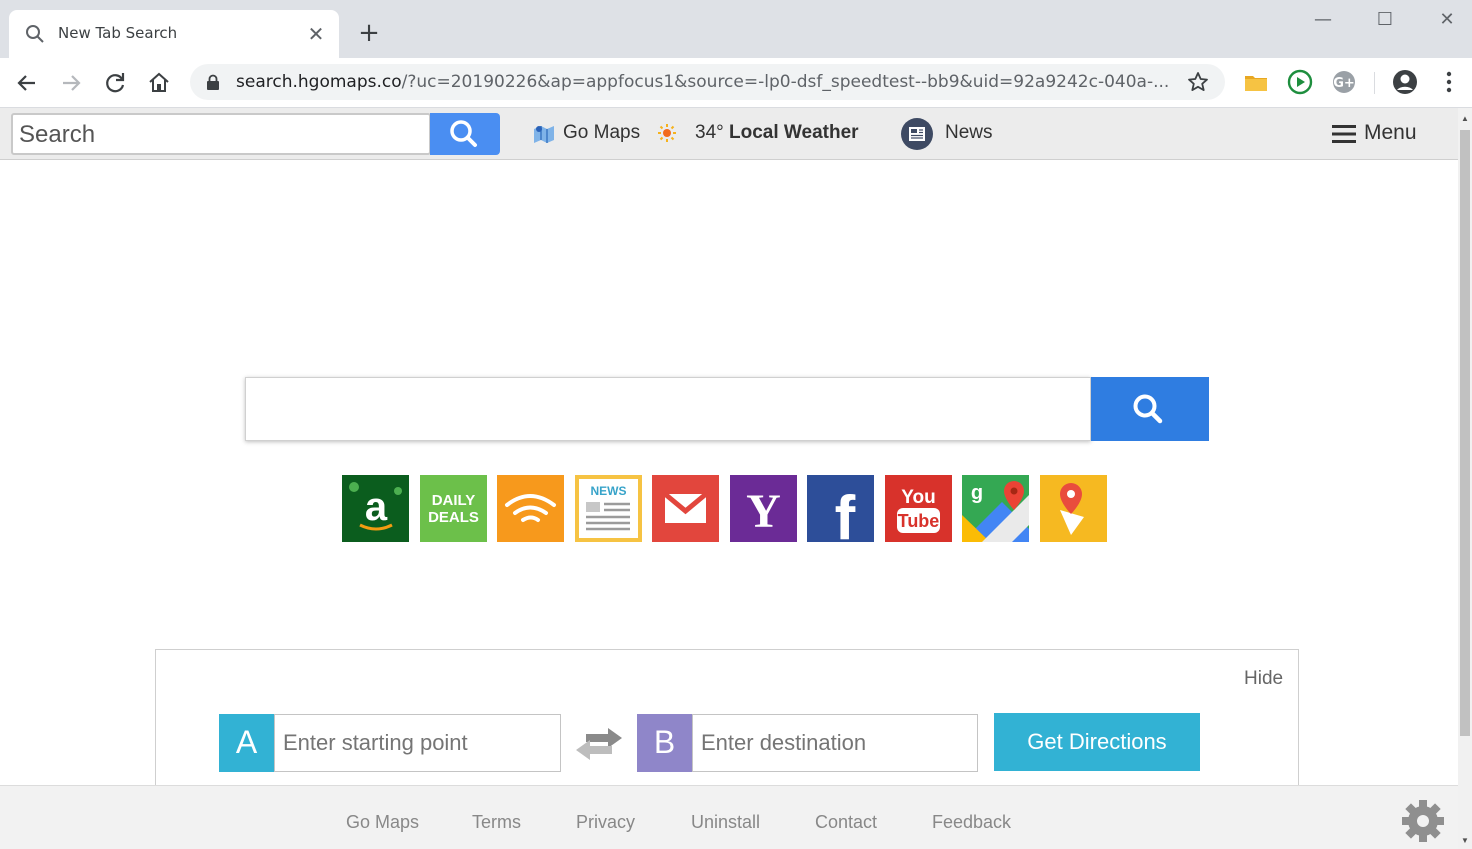 This screenshot has height=849, width=1472. I want to click on svg-text: g, so click(977, 493).